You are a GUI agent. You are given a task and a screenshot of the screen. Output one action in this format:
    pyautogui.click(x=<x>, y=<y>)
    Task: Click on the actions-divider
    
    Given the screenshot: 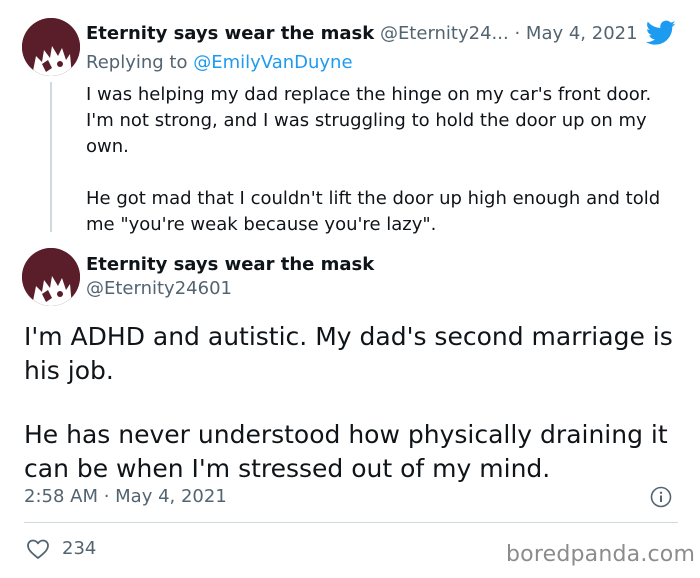 What is the action you would take?
    pyautogui.click(x=351, y=522)
    